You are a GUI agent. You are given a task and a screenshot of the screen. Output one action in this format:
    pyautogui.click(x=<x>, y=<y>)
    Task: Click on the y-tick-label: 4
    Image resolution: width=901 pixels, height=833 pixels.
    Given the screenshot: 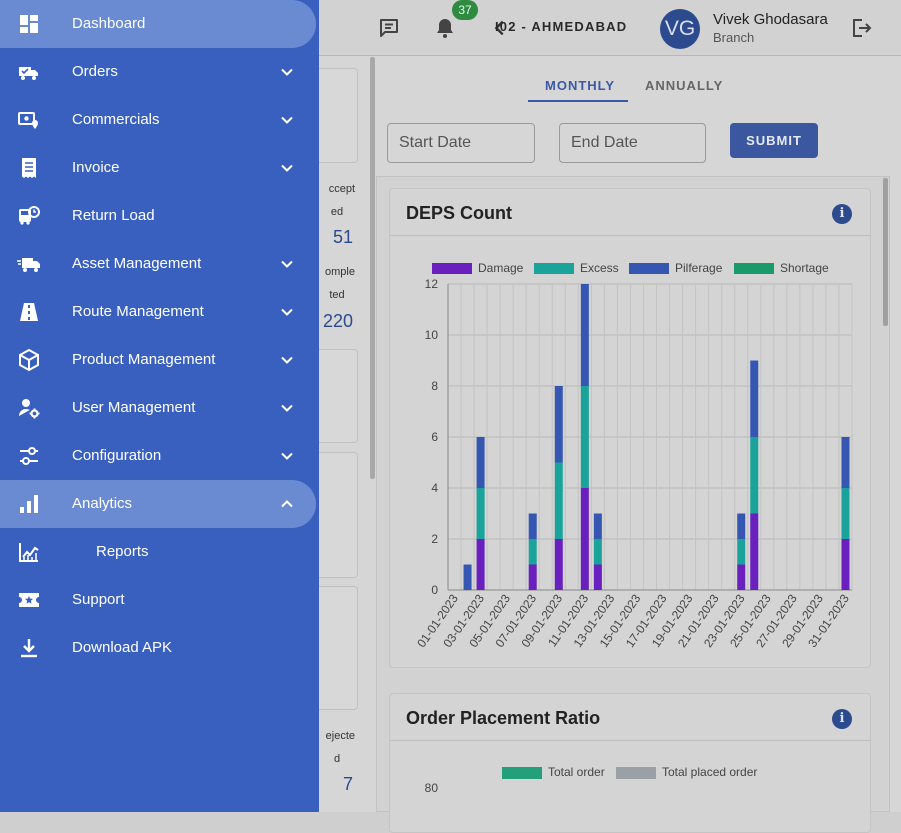 What is the action you would take?
    pyautogui.click(x=434, y=488)
    